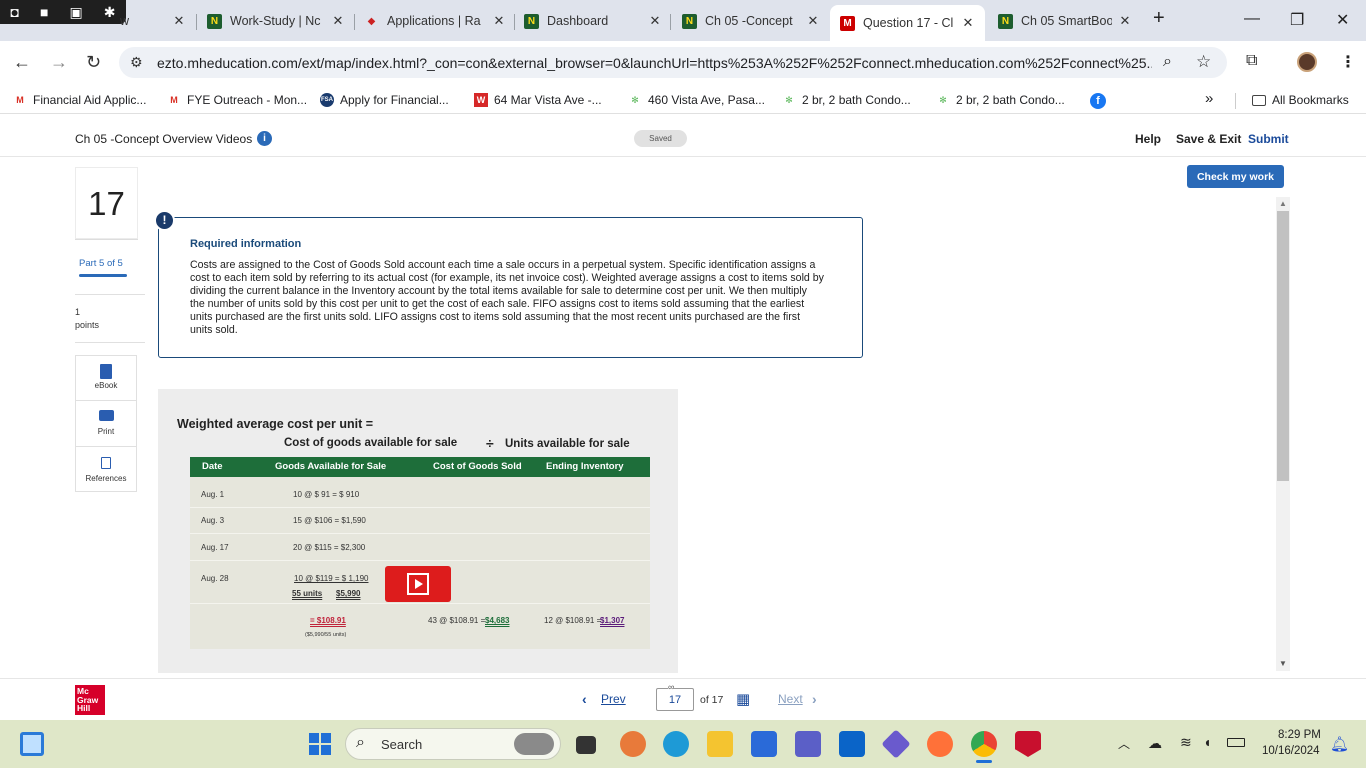  What do you see at coordinates (1159, 18) in the screenshot?
I see `new-tab-button: +` at bounding box center [1159, 18].